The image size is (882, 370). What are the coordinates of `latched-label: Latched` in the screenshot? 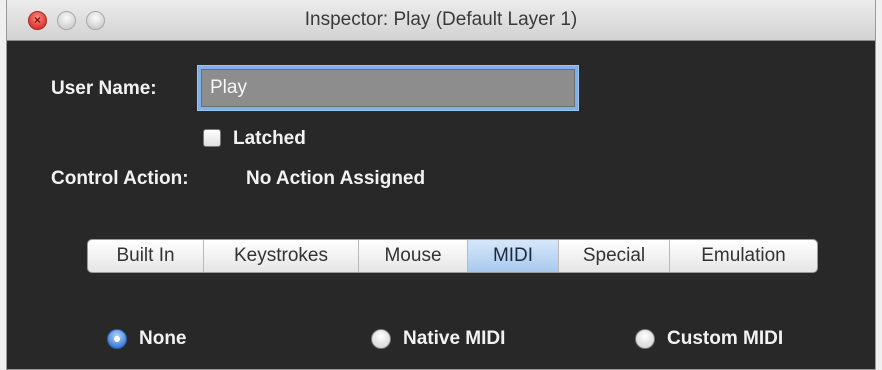 It's located at (269, 138).